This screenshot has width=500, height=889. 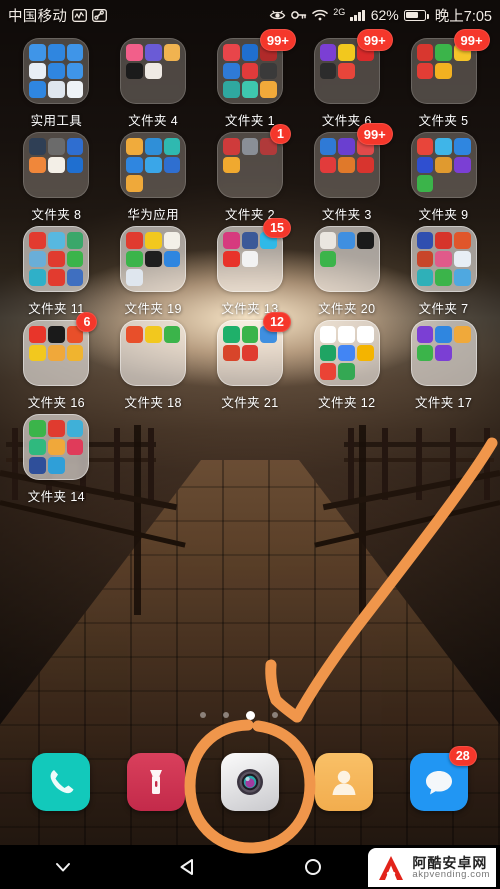 I want to click on folder-文件夹-1: 99+ 文件夹 1, so click(x=250, y=79).